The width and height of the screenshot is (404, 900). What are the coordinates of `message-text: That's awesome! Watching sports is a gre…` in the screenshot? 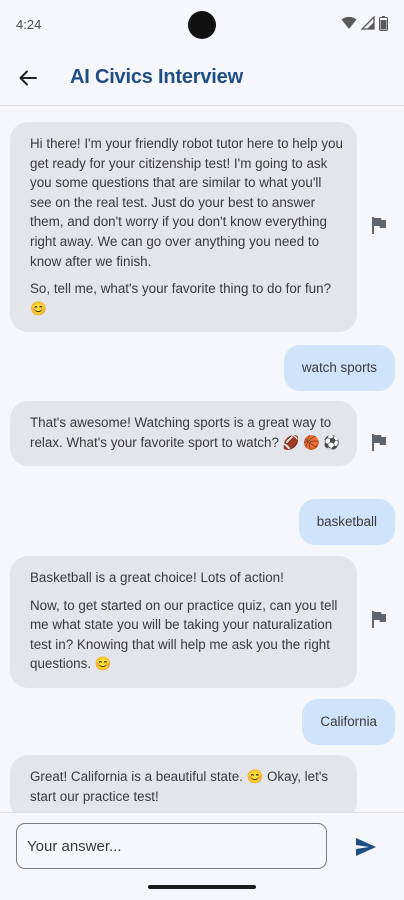 It's located at (185, 432).